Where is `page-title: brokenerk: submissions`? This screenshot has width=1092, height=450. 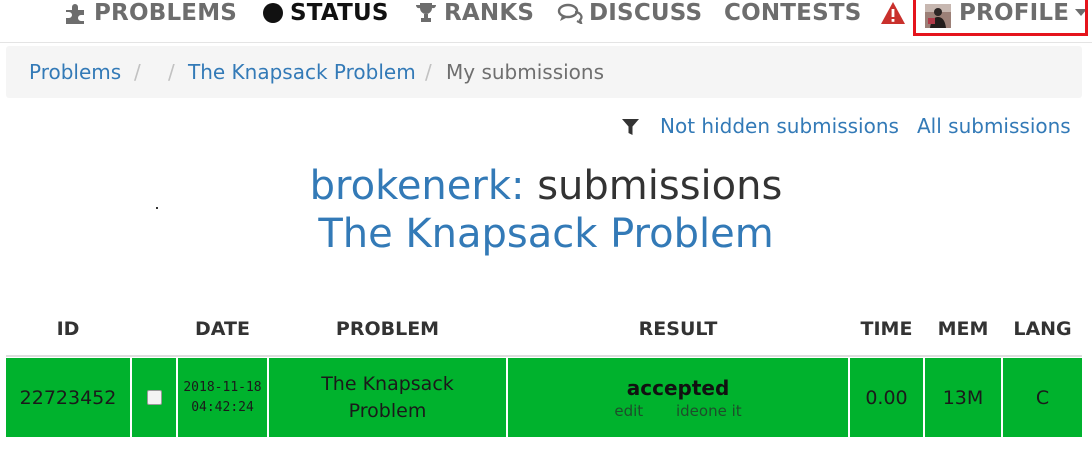
page-title: brokenerk: submissions is located at coordinates (546, 186).